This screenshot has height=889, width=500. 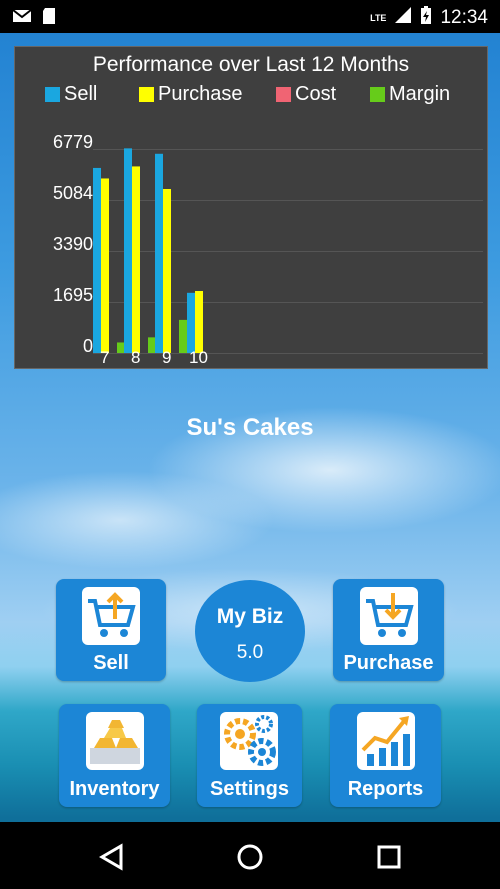 What do you see at coordinates (249, 789) in the screenshot?
I see `settings-label: Settings` at bounding box center [249, 789].